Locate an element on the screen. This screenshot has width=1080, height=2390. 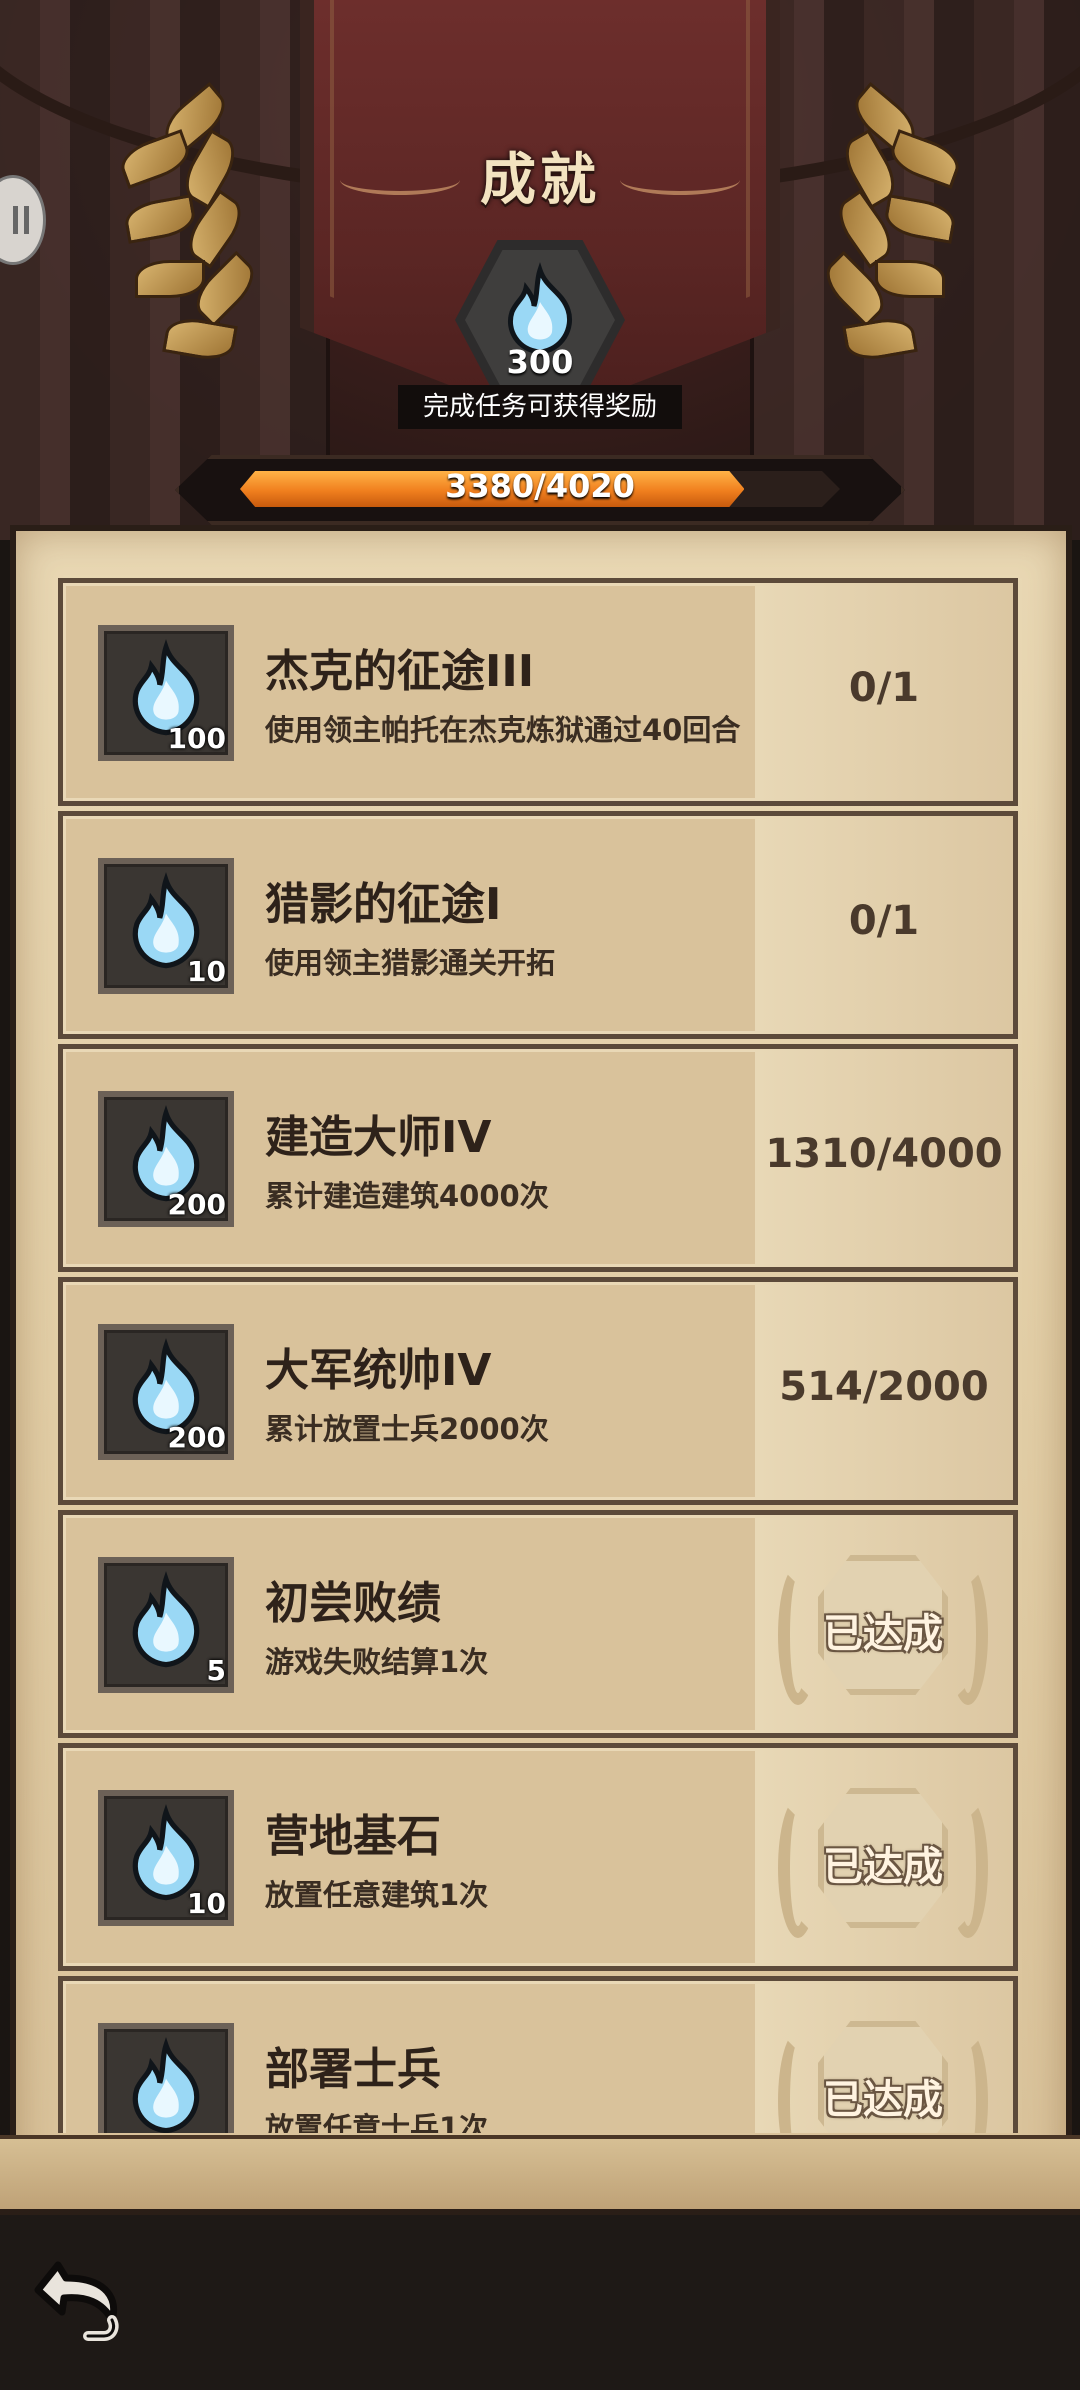
achievement-title: 初尝败绩 is located at coordinates (353, 1603).